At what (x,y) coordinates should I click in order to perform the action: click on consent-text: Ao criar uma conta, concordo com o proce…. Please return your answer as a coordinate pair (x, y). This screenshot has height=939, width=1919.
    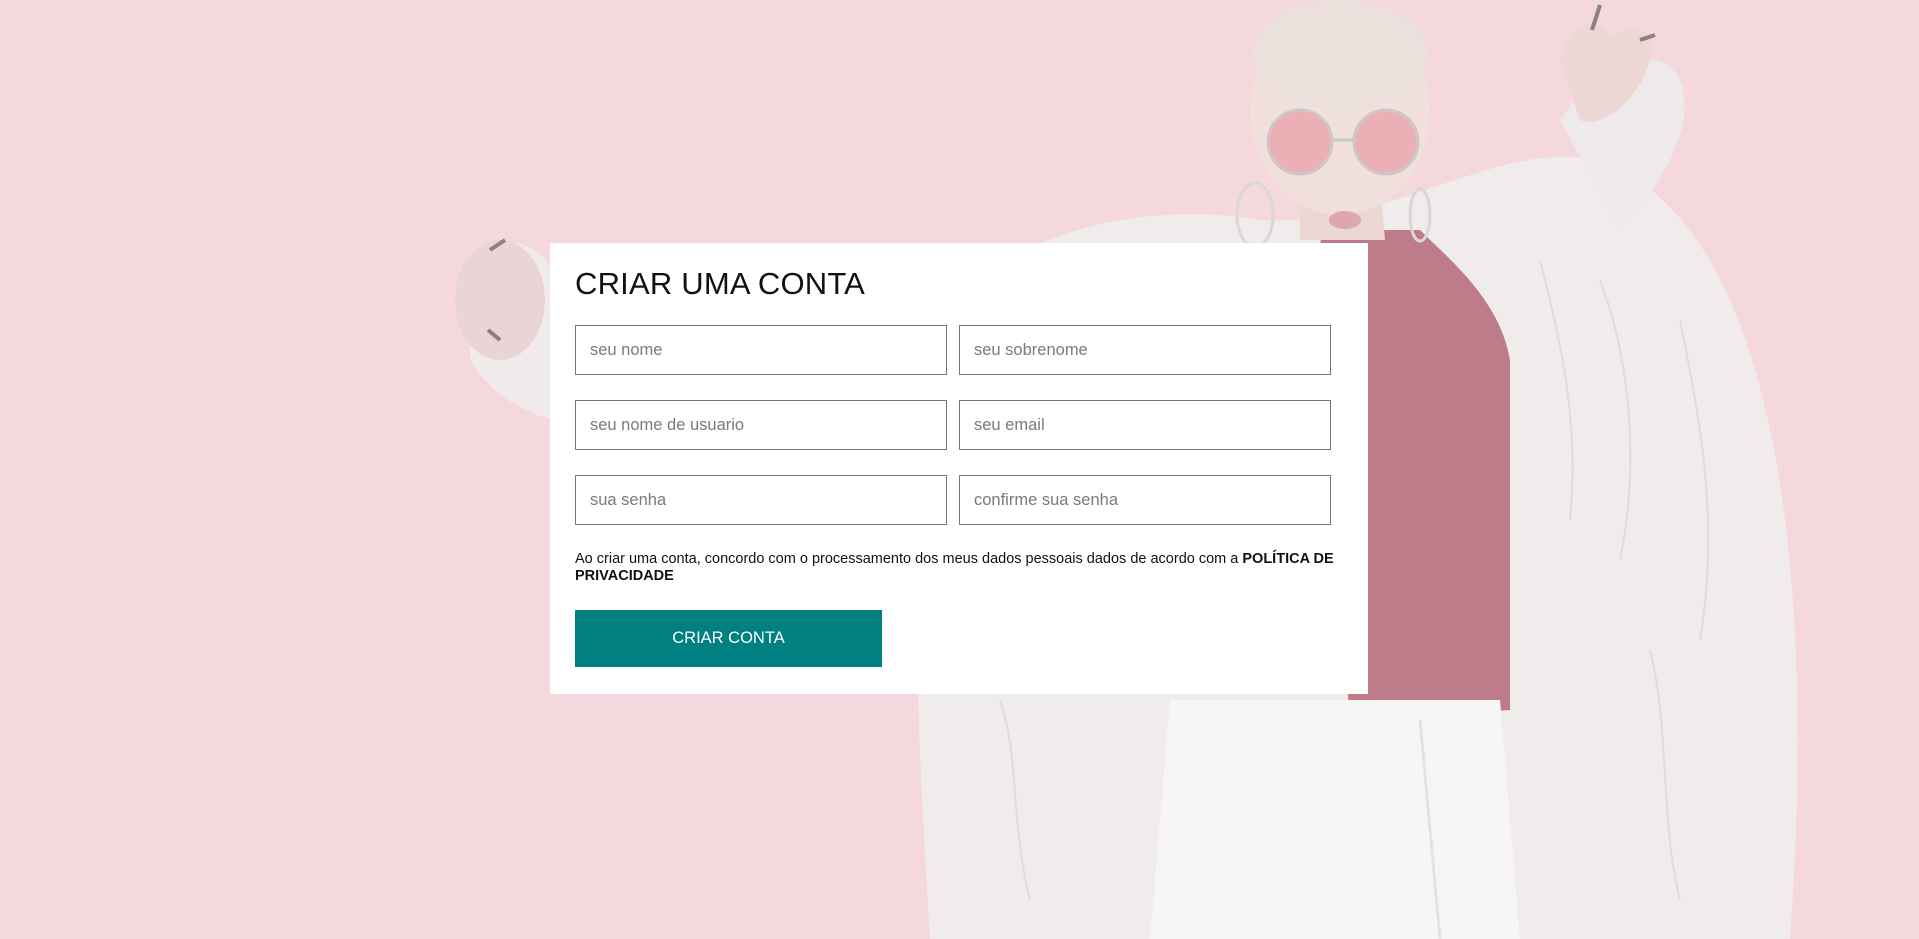
    Looking at the image, I should click on (909, 559).